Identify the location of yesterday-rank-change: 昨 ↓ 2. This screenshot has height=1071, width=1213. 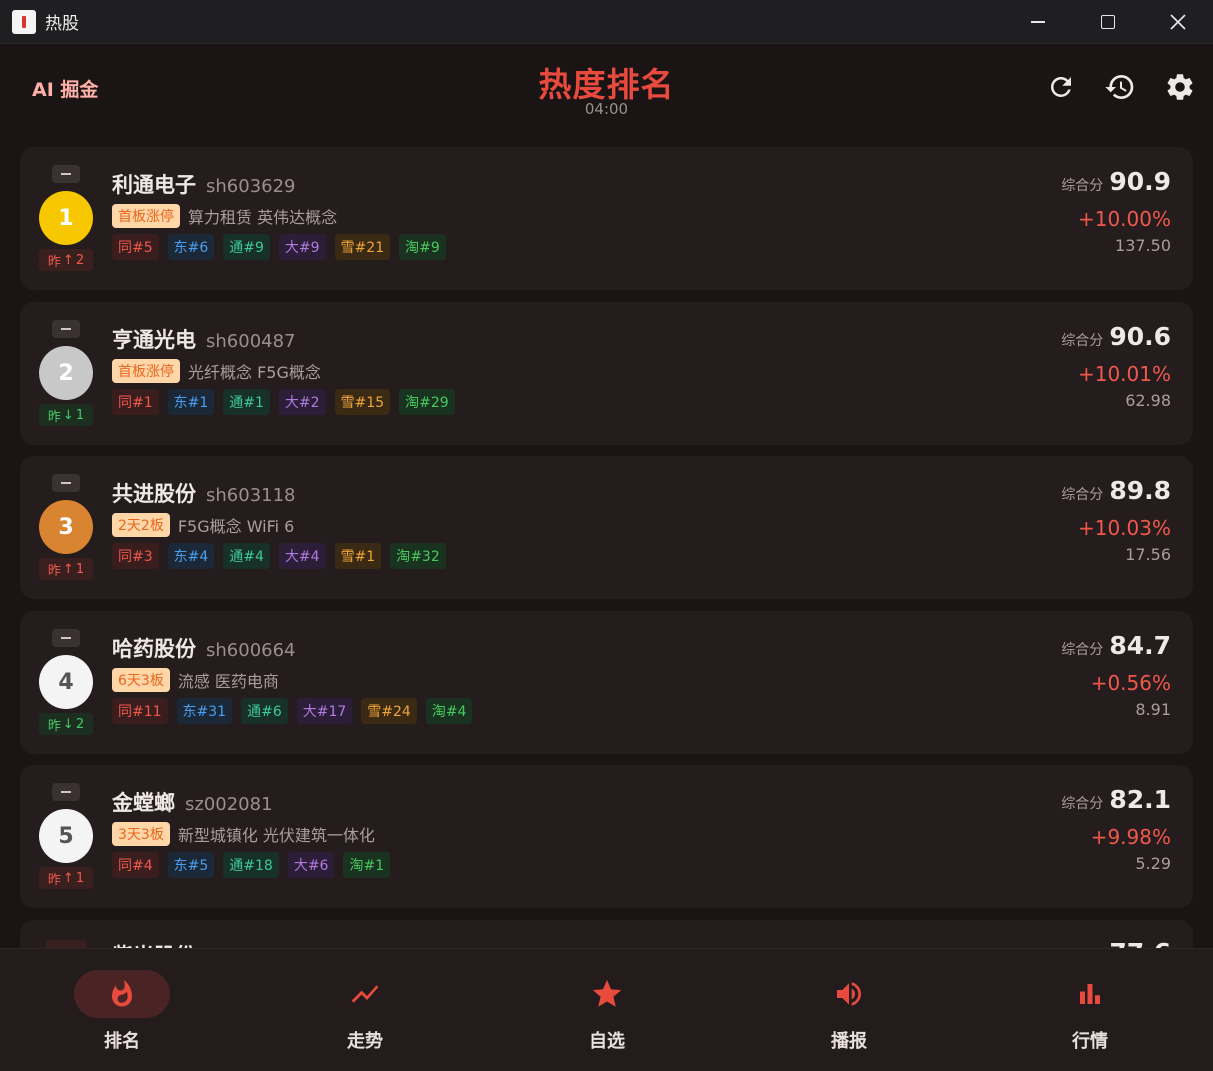
(66, 724).